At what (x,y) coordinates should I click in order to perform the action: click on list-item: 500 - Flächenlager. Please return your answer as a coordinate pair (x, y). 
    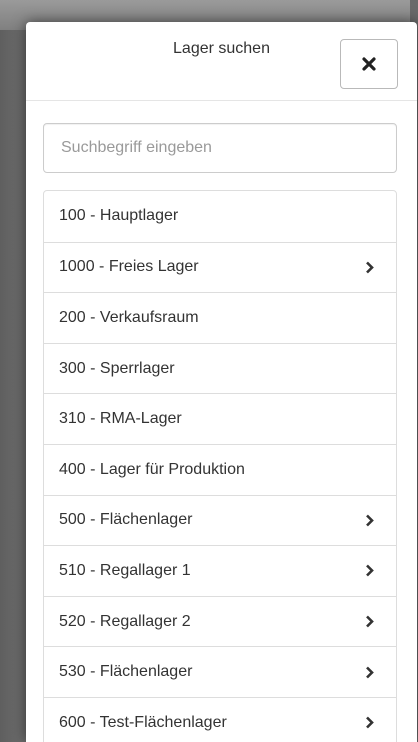
    Looking at the image, I should click on (220, 520).